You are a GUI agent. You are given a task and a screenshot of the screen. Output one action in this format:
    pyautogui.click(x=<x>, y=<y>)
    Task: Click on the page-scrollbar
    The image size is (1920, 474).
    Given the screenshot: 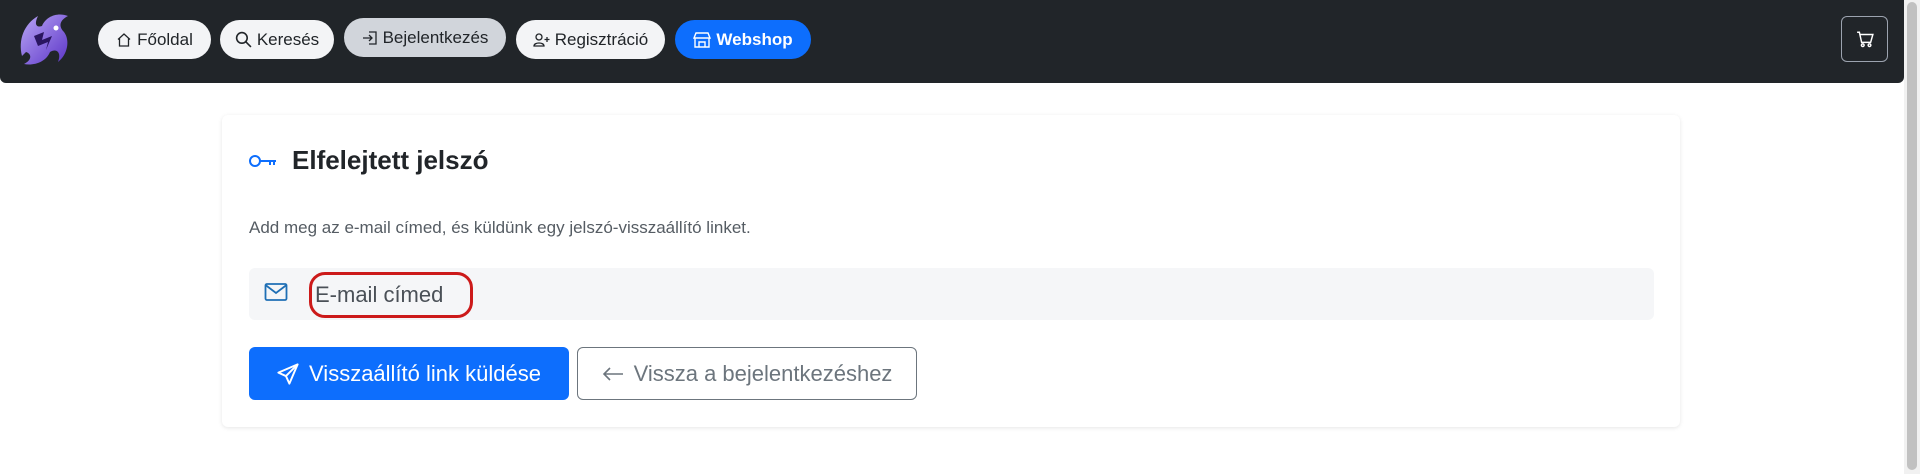 What is the action you would take?
    pyautogui.click(x=1912, y=237)
    